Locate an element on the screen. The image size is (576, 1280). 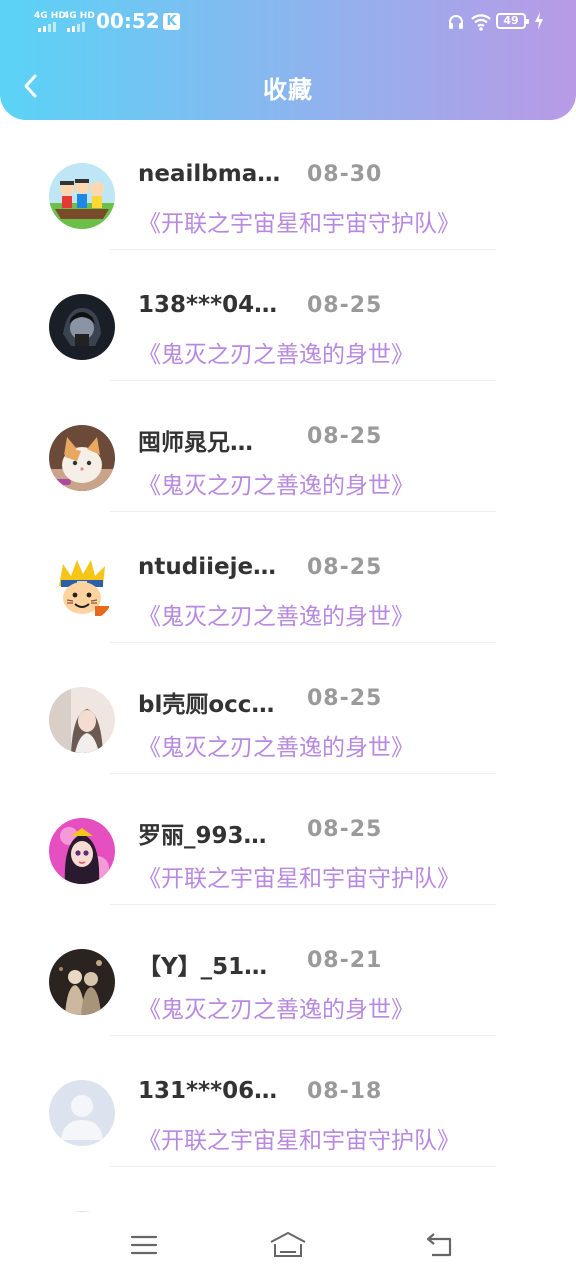
system-nav-bar is located at coordinates (288, 1246).